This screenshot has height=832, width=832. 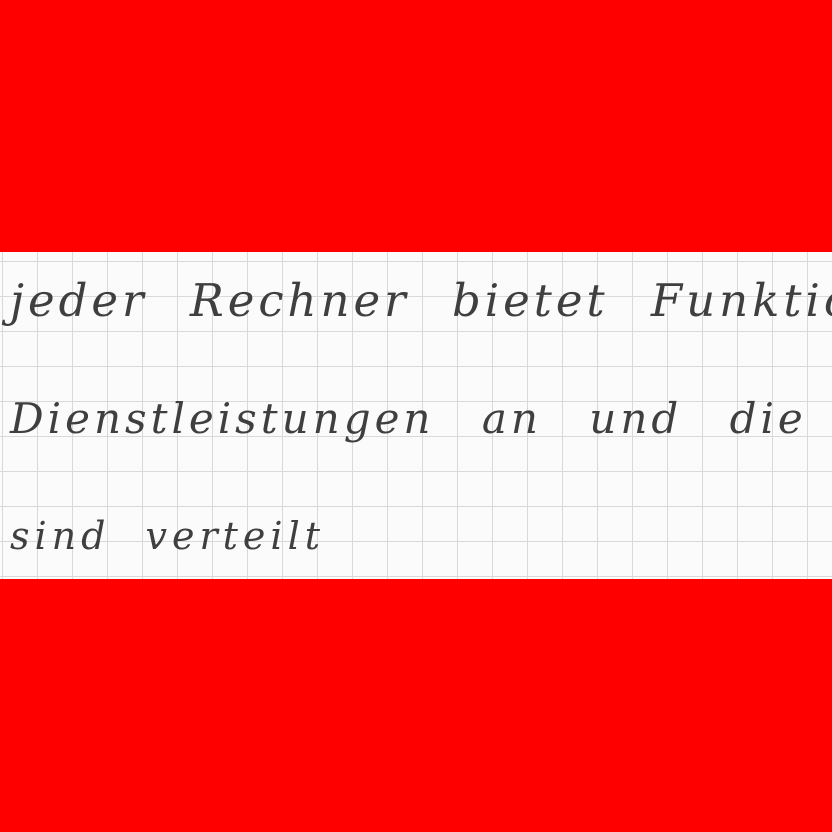 What do you see at coordinates (167, 536) in the screenshot?
I see `handwritten-line-3: sind verteilt` at bounding box center [167, 536].